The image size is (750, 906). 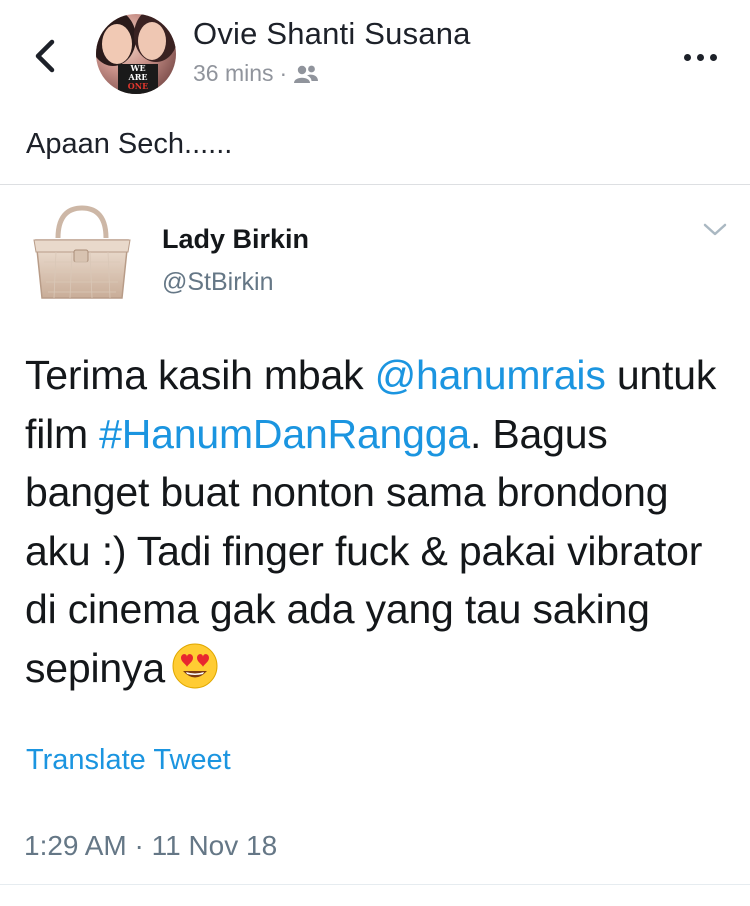 What do you see at coordinates (715, 230) in the screenshot?
I see `chevron-down-icon` at bounding box center [715, 230].